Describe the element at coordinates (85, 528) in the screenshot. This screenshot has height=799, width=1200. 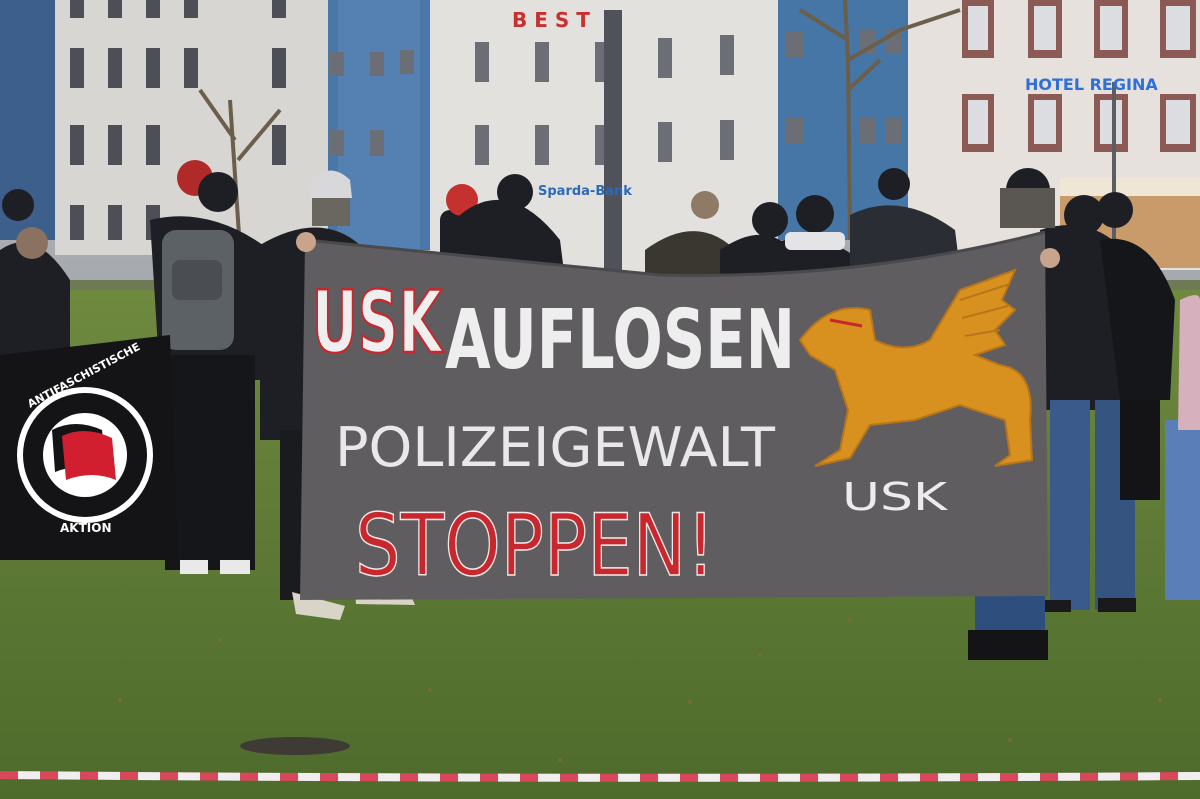
I see `flag-bottom-text: AKTION` at that location.